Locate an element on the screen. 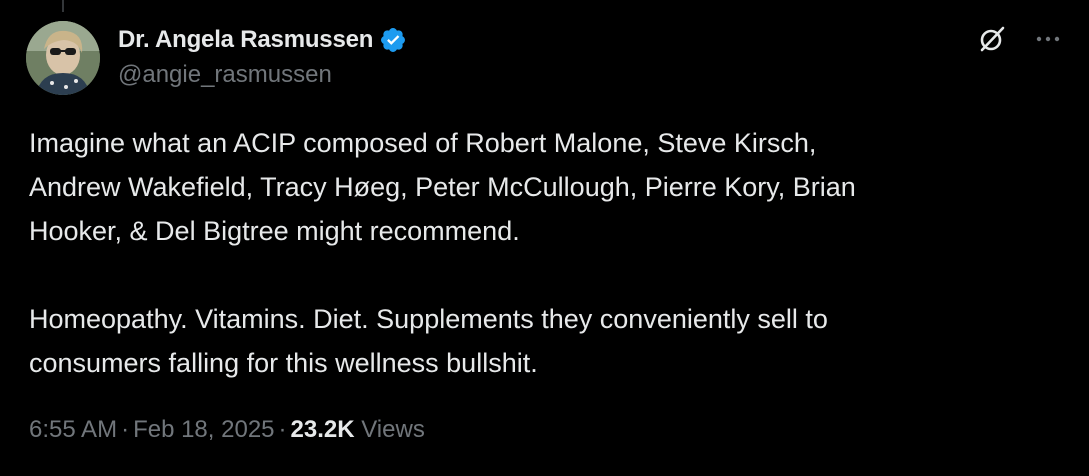 The width and height of the screenshot is (1089, 476). verified-badge-icon is located at coordinates (393, 40).